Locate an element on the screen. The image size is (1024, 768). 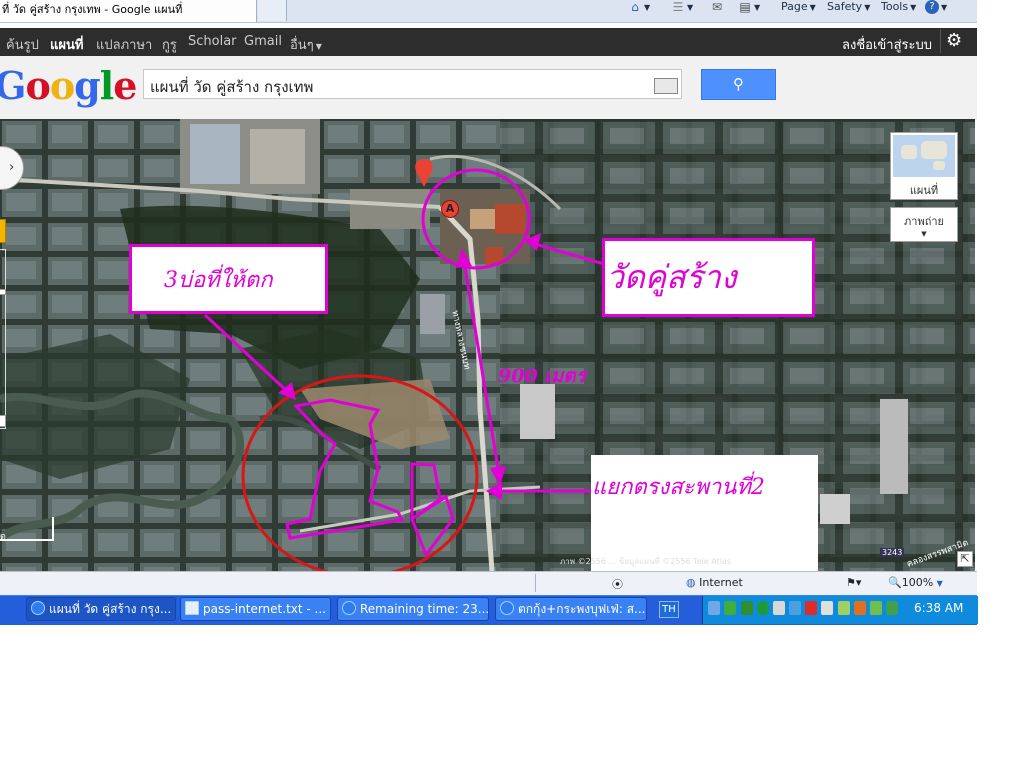
page-menu: Page ▼ is located at coordinates (798, 11).